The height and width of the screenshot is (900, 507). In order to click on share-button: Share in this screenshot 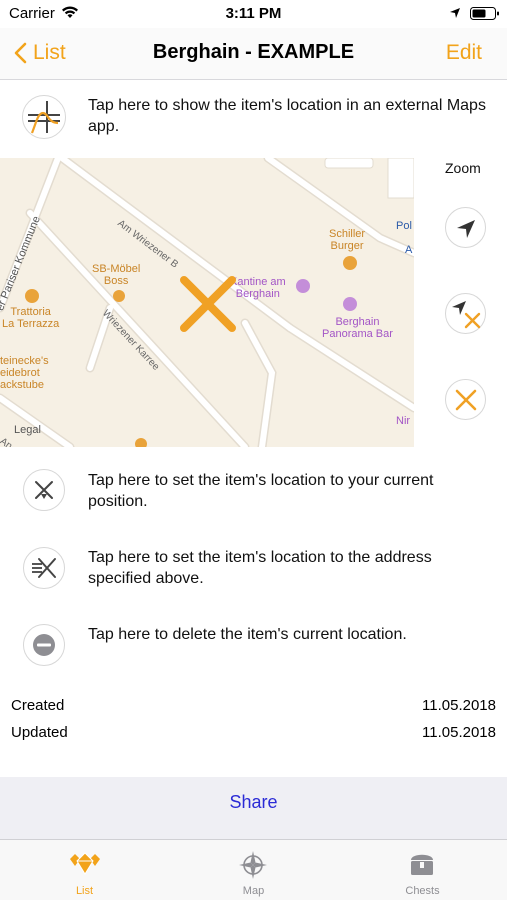, I will do `click(253, 802)`.